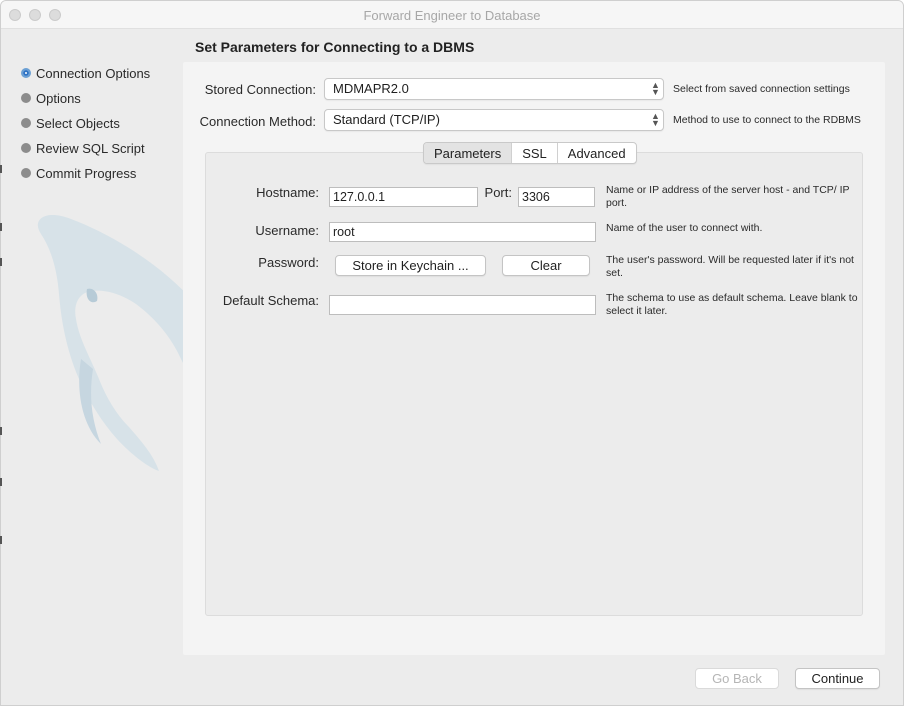  I want to click on stored-connection-select: MDMAPR2.0 ▲ ▼, so click(494, 89).